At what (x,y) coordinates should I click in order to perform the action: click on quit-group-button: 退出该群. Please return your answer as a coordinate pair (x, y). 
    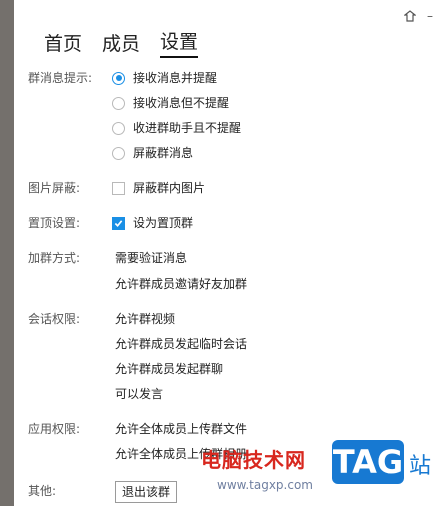
    Looking at the image, I should click on (146, 492).